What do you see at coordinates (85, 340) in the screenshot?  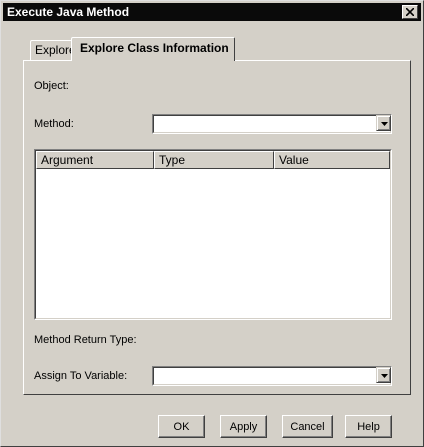 I see `method-return-type-label: Method Return Type:` at bounding box center [85, 340].